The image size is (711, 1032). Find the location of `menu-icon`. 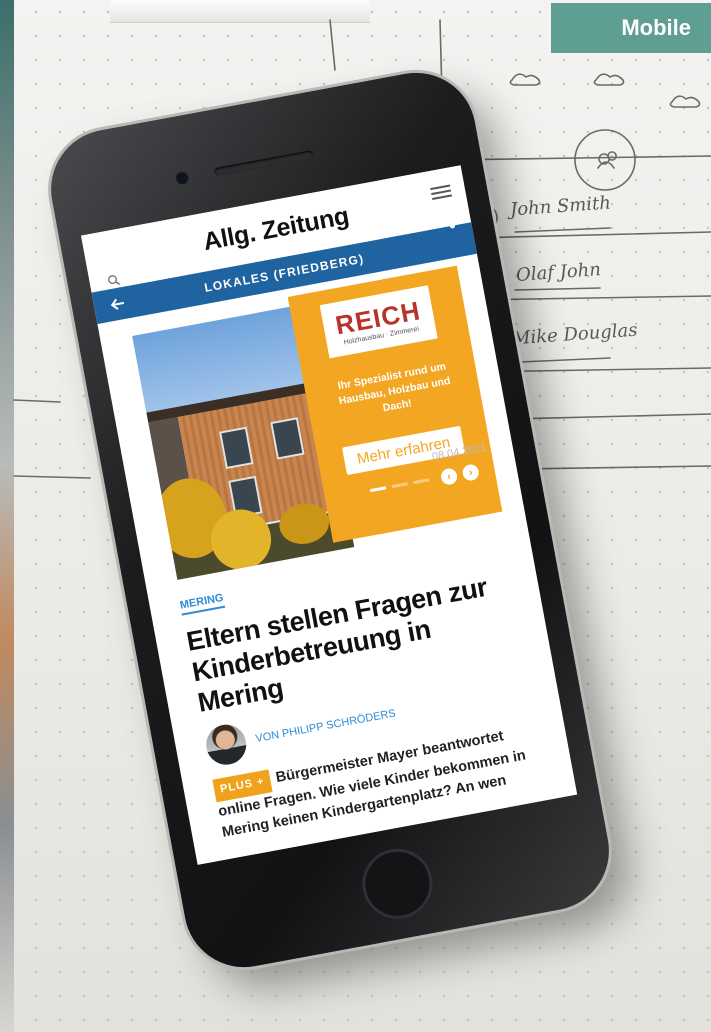

menu-icon is located at coordinates (441, 192).